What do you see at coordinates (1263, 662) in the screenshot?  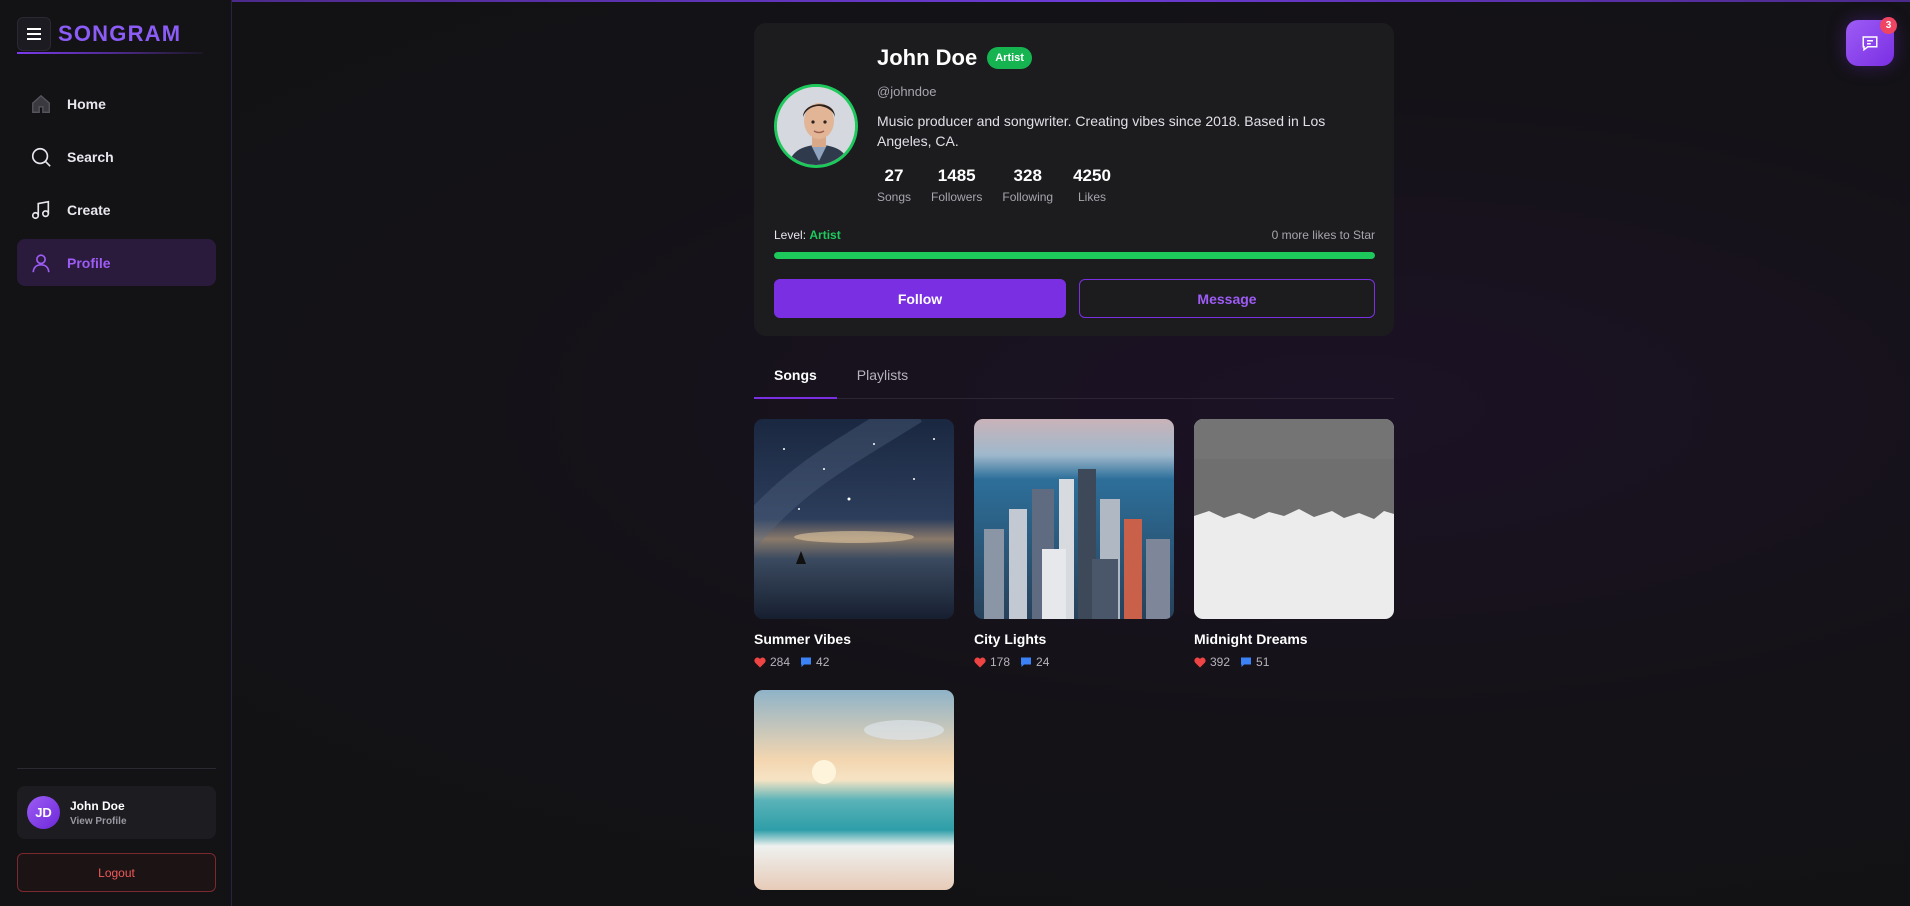 I see `comment-count: 51` at bounding box center [1263, 662].